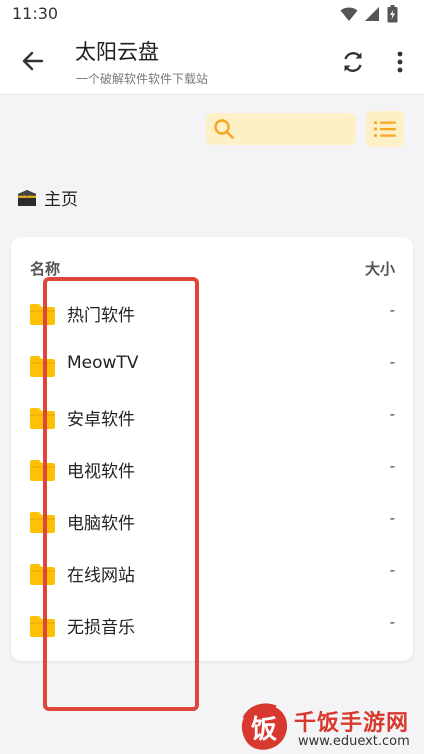  I want to click on app-bar: 太阳云盘 一个破解软件软件下载站, so click(212, 62).